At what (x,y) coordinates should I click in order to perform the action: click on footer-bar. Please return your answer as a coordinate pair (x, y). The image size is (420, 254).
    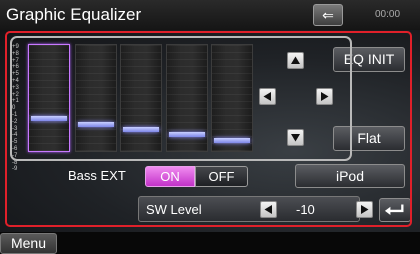
    Looking at the image, I should click on (210, 243).